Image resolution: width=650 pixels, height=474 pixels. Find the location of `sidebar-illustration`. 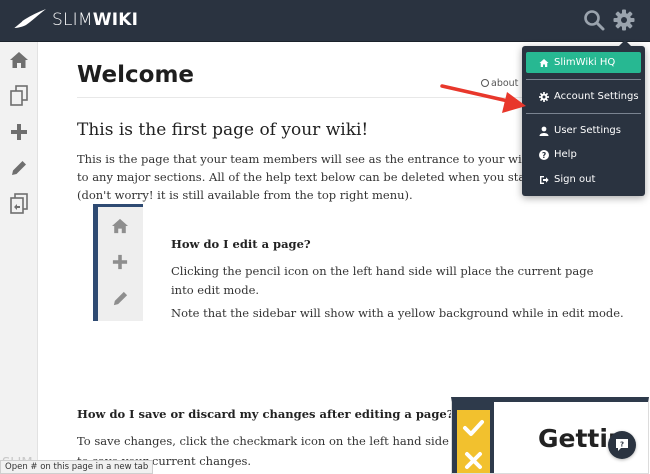

sidebar-illustration is located at coordinates (118, 262).